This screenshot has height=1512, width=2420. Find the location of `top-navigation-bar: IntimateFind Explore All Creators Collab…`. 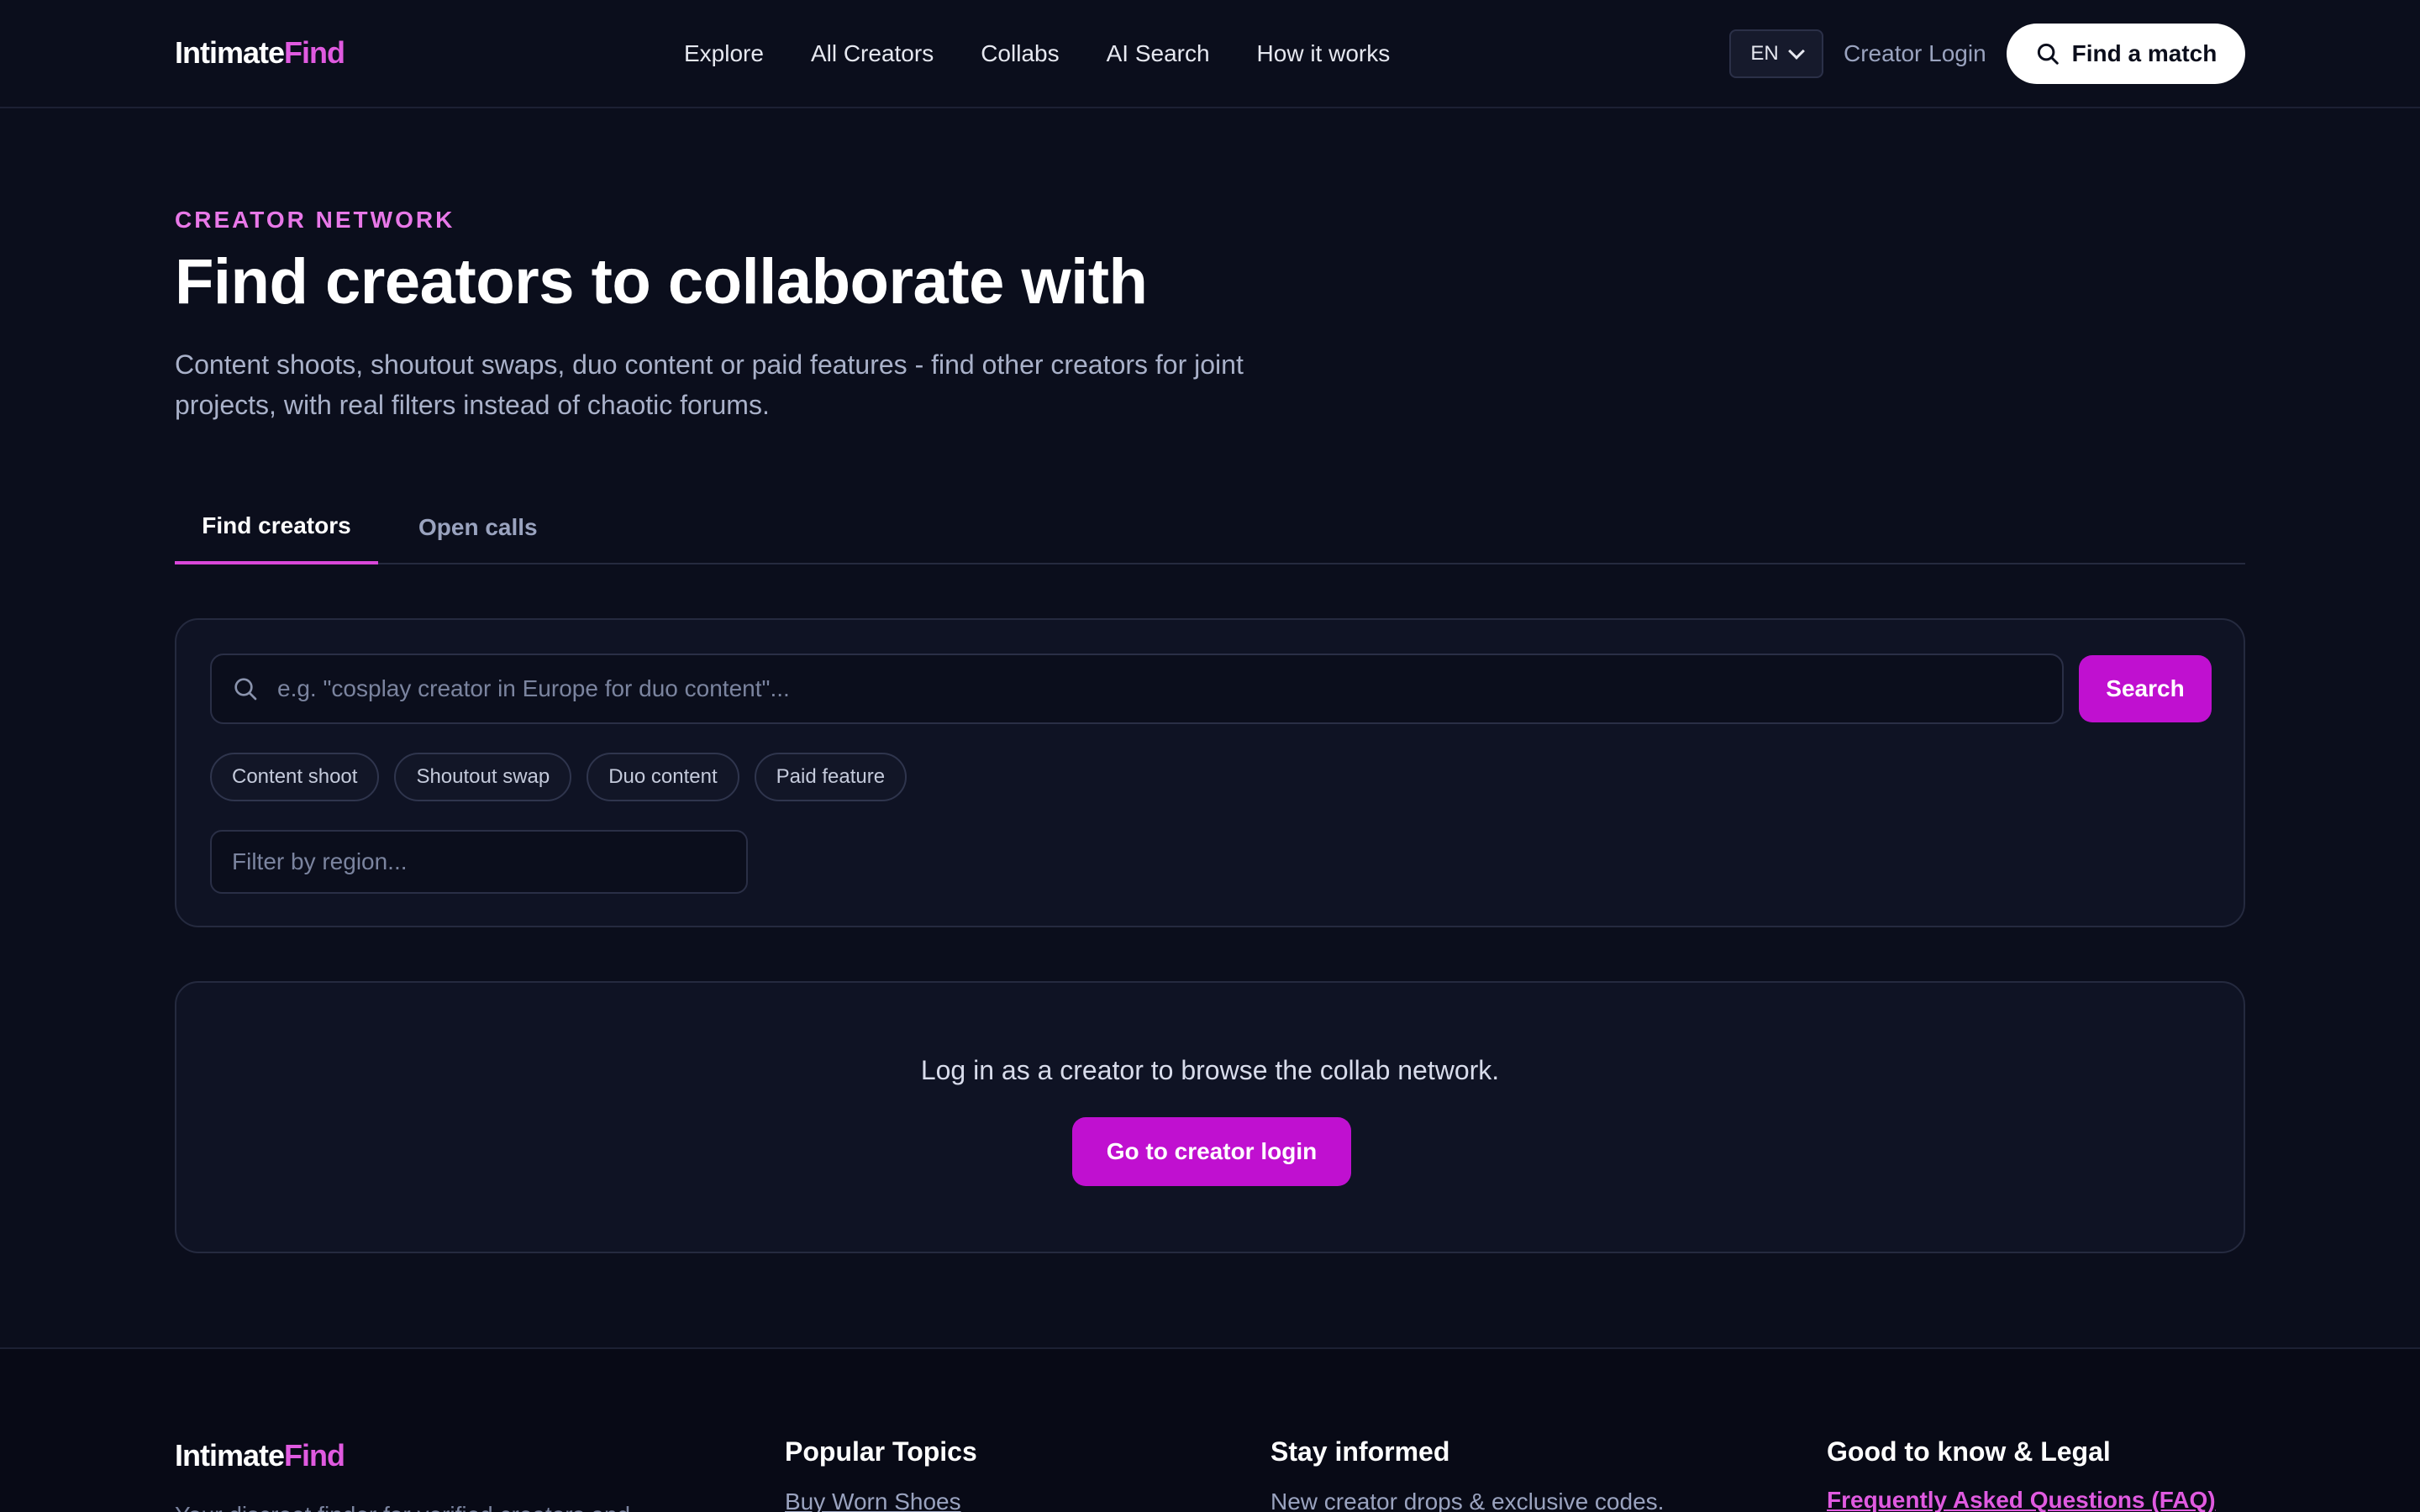

top-navigation-bar: IntimateFind Explore All Creators Collab… is located at coordinates (1210, 54).